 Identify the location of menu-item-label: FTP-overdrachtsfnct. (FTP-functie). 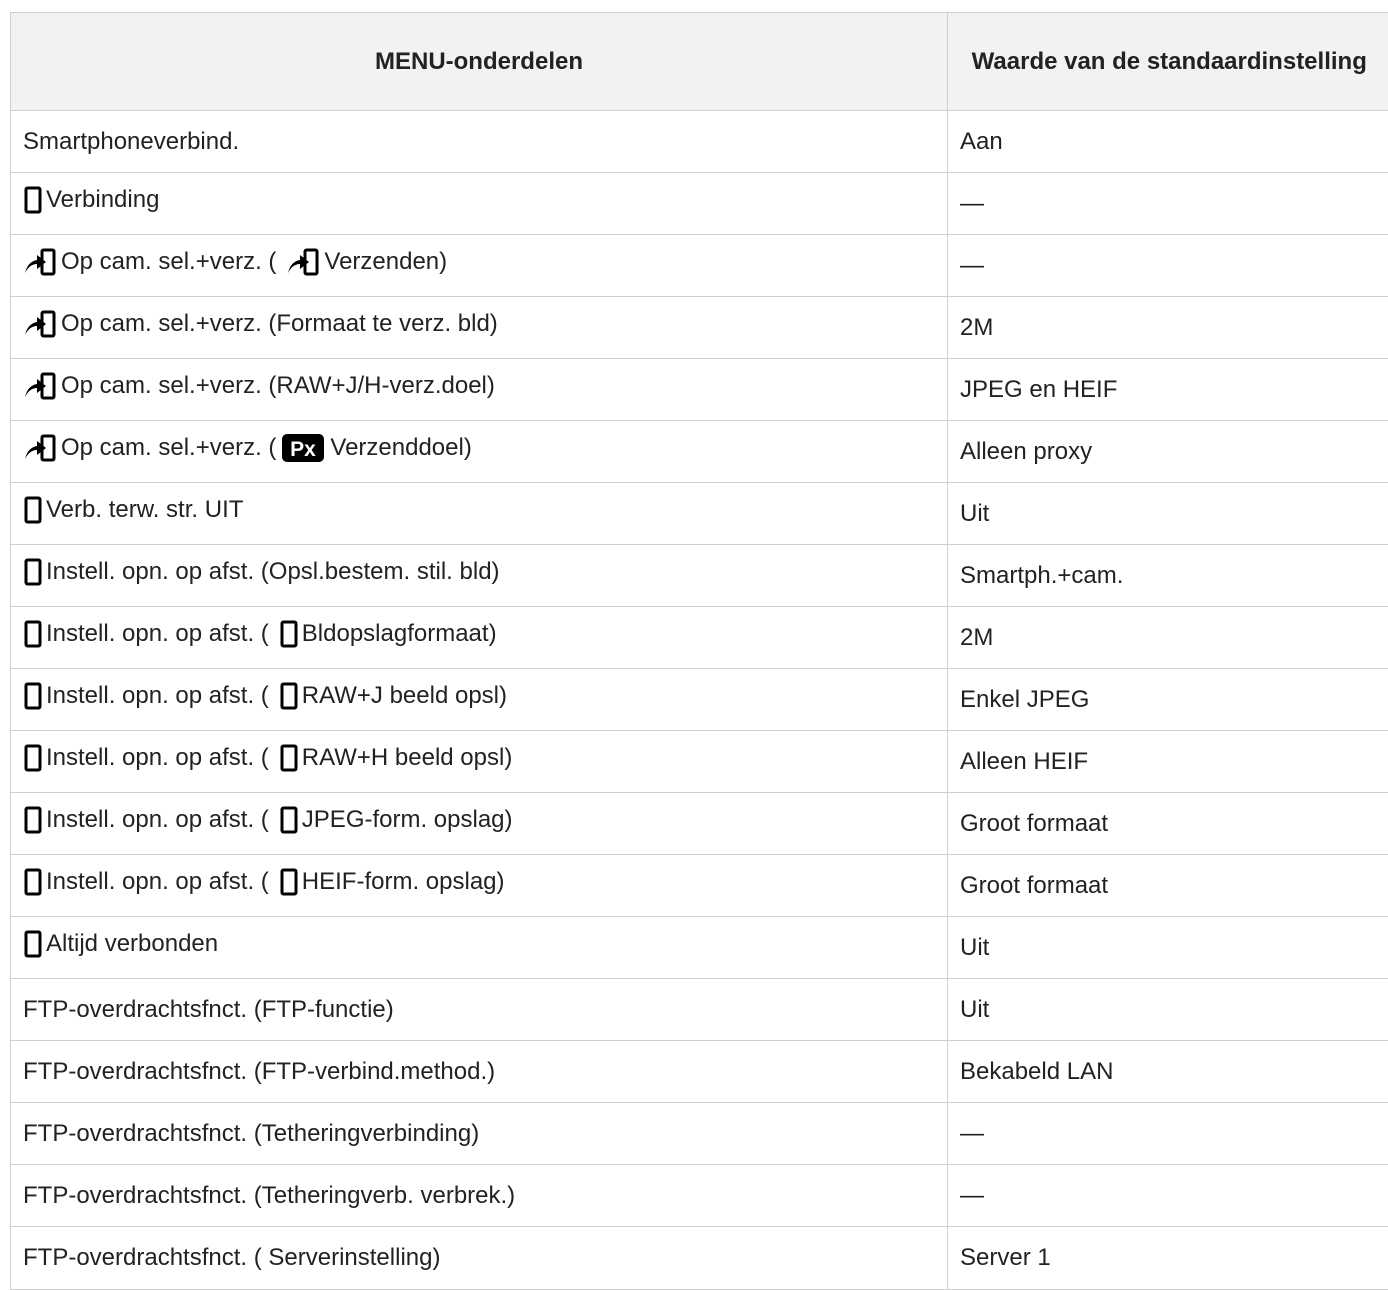
(208, 1010).